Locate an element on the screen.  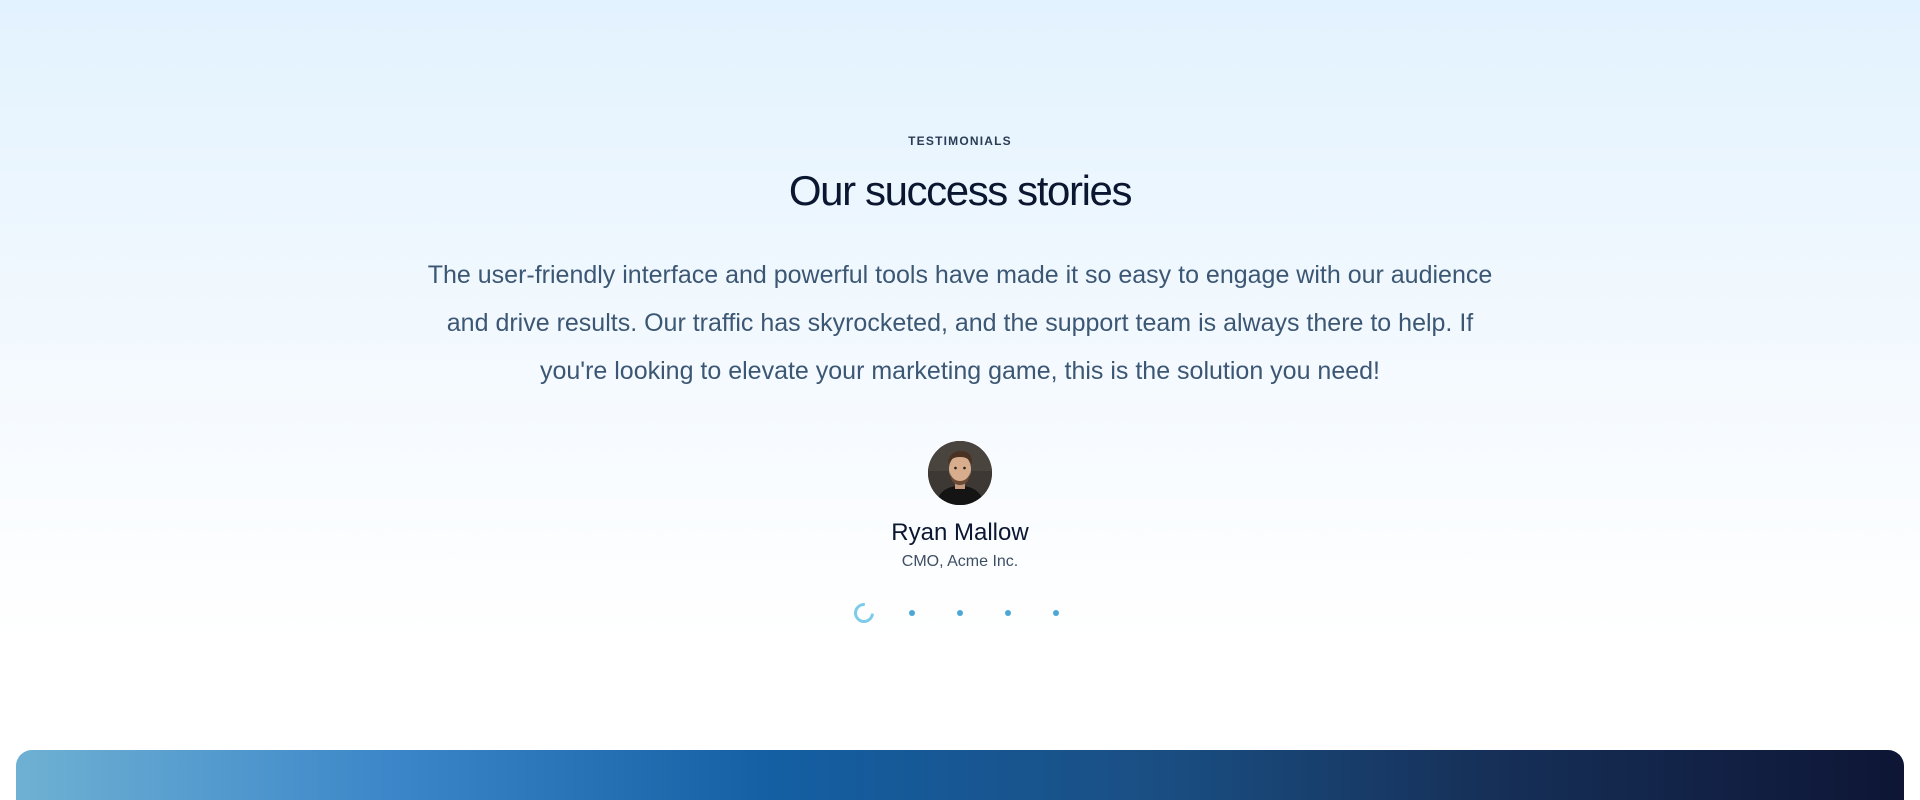
gradient-cta-banner is located at coordinates (960, 775).